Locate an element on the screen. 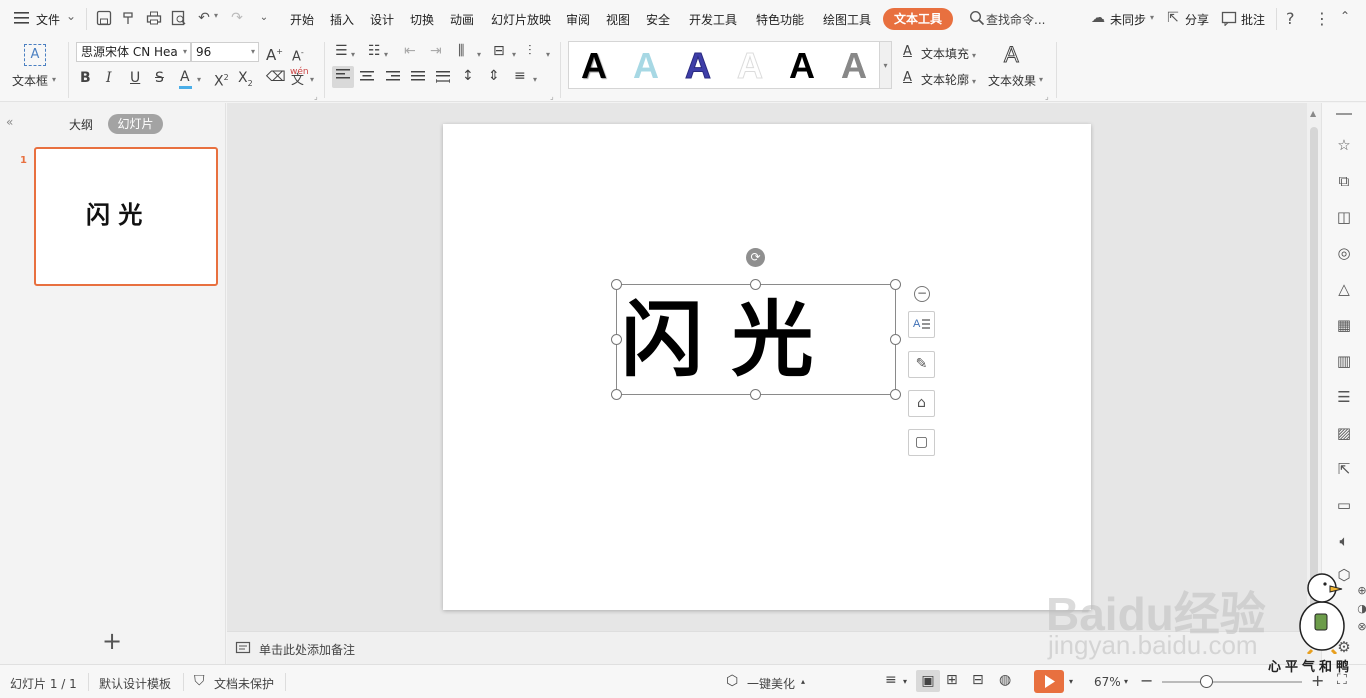 This screenshot has height=698, width=1366. align-center-icon is located at coordinates (367, 78).